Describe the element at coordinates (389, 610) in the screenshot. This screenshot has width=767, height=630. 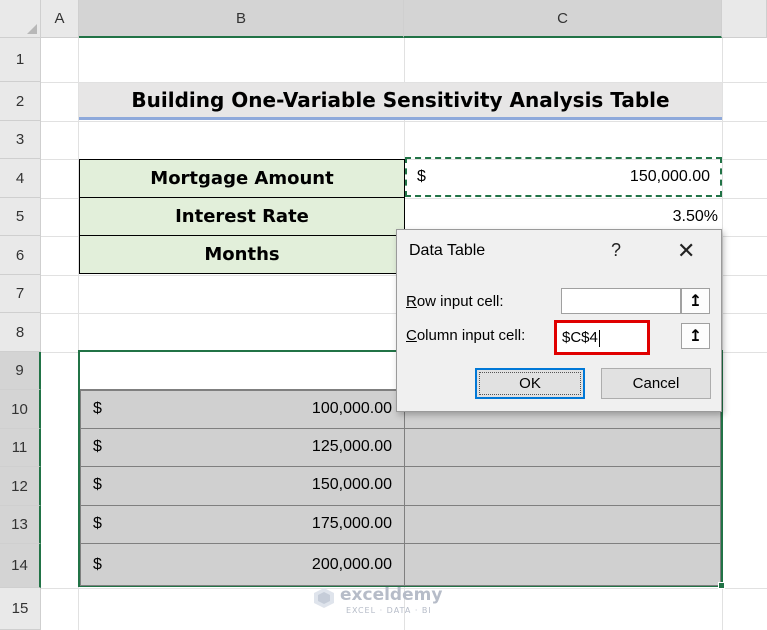
I see `watermark-tagline: EXCEL · DATA · BI` at that location.